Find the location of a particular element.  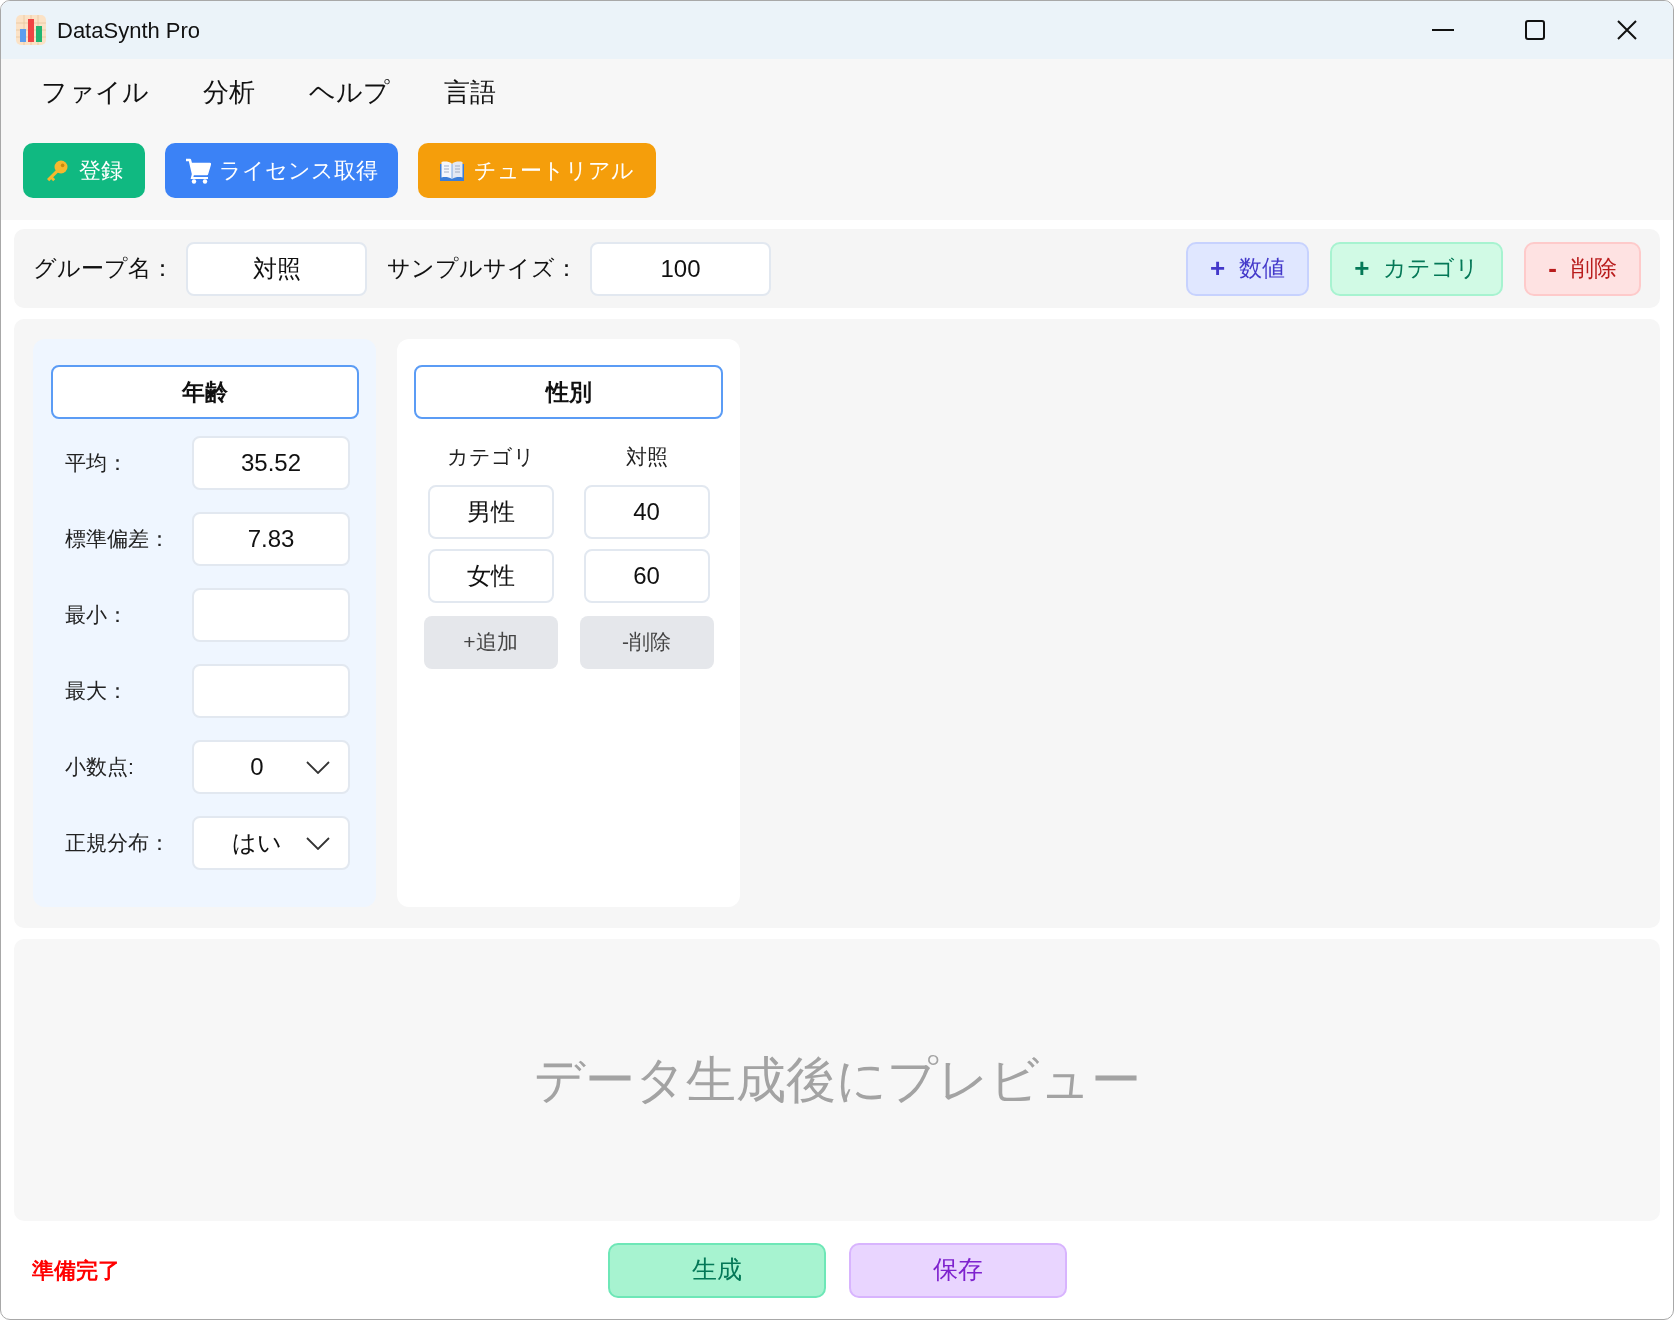

category-field: 男性 is located at coordinates (490, 511).